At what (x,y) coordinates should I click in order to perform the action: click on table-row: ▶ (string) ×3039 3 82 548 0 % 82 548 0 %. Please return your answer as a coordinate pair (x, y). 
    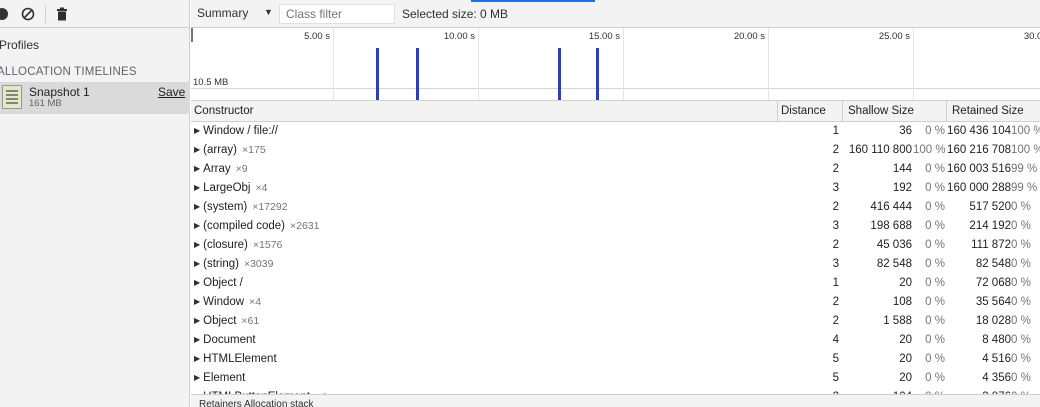
    Looking at the image, I should click on (615, 264).